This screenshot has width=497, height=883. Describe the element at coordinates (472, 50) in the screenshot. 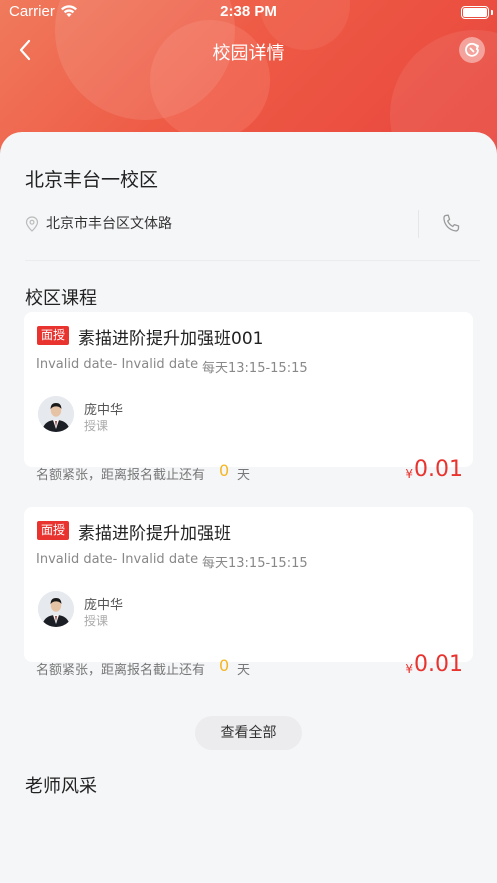

I see `refresh-icon` at that location.